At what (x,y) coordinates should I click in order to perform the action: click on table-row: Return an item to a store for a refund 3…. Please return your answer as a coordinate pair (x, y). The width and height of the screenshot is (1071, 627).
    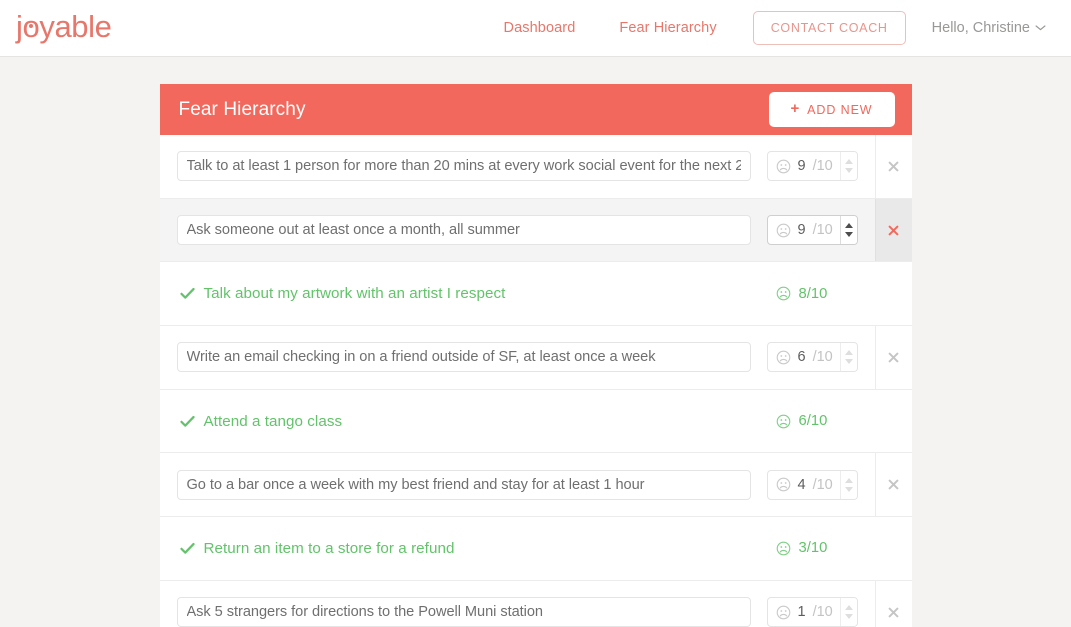
    Looking at the image, I should click on (535, 549).